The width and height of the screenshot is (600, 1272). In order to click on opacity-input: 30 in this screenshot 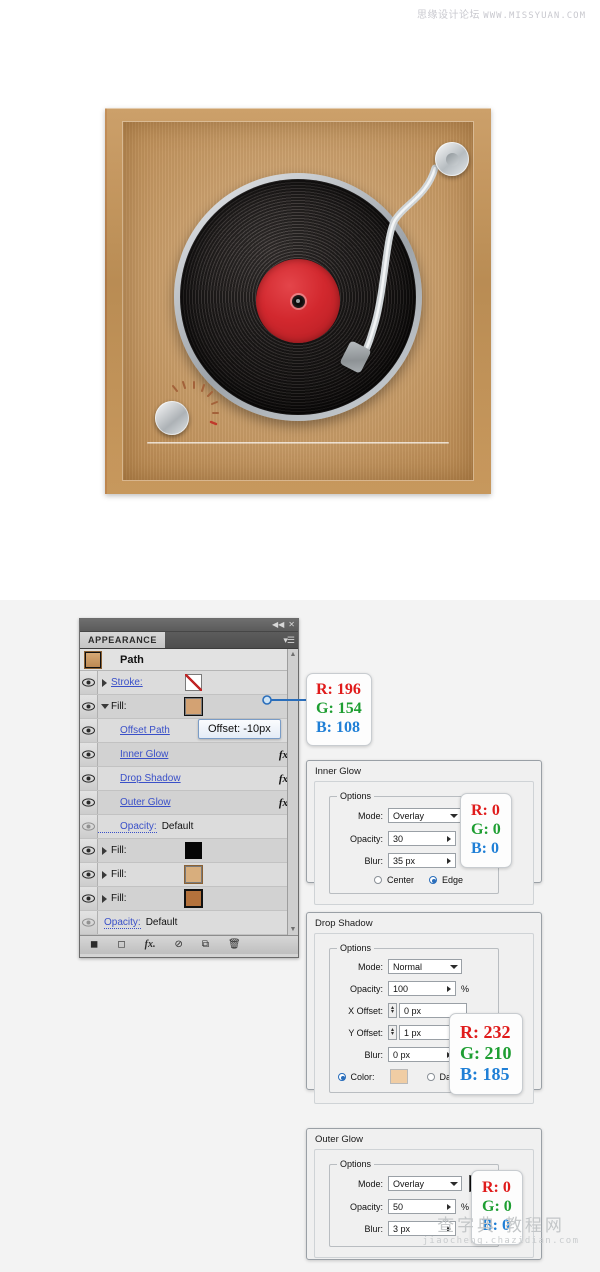, I will do `click(422, 838)`.